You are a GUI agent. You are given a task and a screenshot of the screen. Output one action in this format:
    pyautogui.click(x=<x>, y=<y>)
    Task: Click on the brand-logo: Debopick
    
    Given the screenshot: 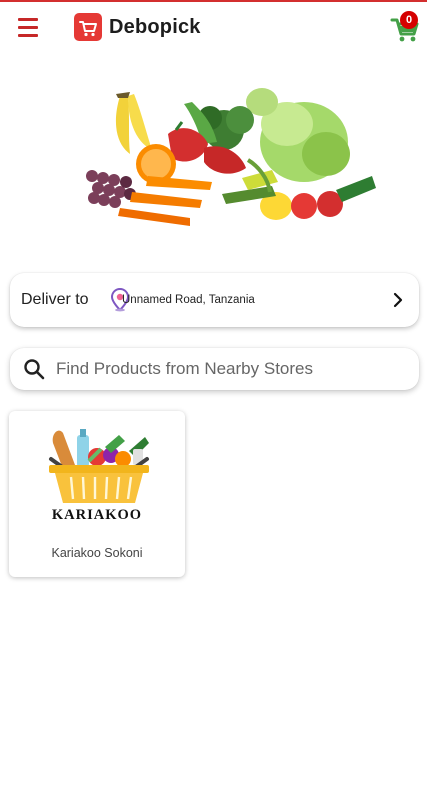 What is the action you would take?
    pyautogui.click(x=137, y=27)
    